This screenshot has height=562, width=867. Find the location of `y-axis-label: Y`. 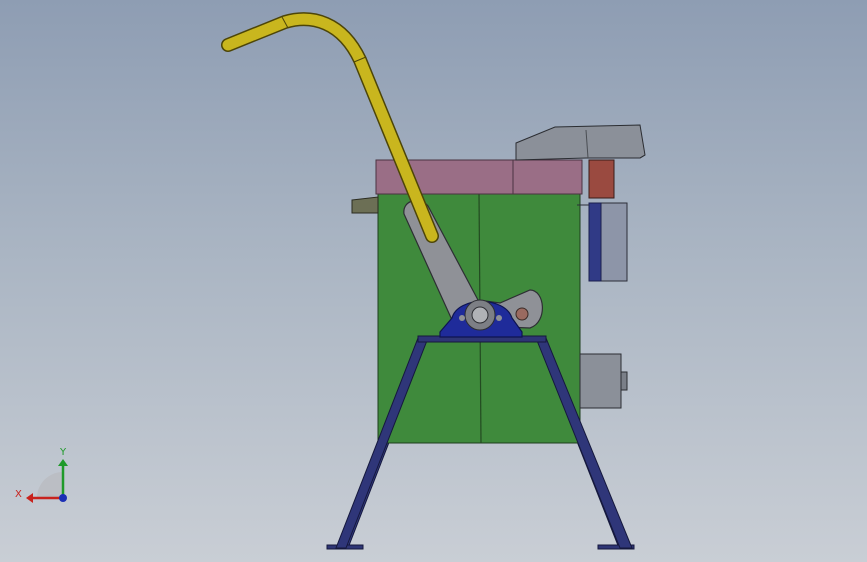

y-axis-label: Y is located at coordinates (63, 452).